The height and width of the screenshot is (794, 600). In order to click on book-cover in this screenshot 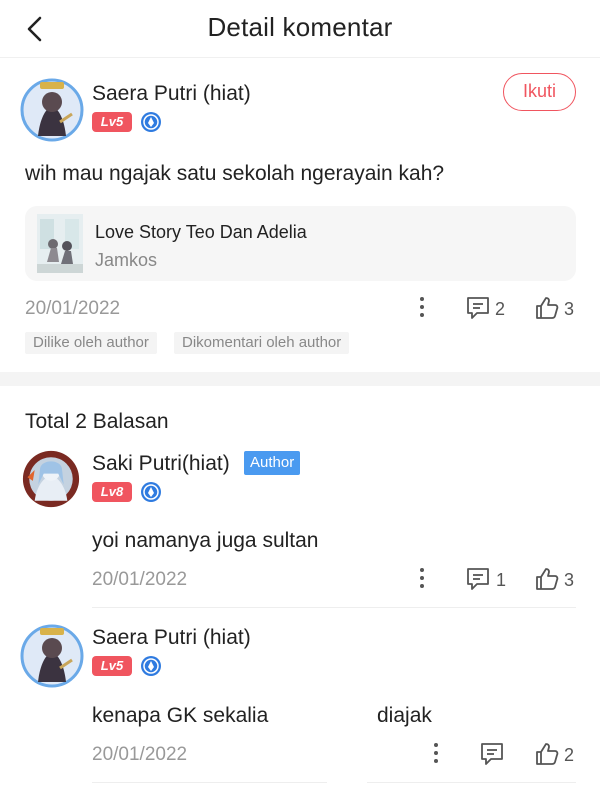, I will do `click(60, 243)`.